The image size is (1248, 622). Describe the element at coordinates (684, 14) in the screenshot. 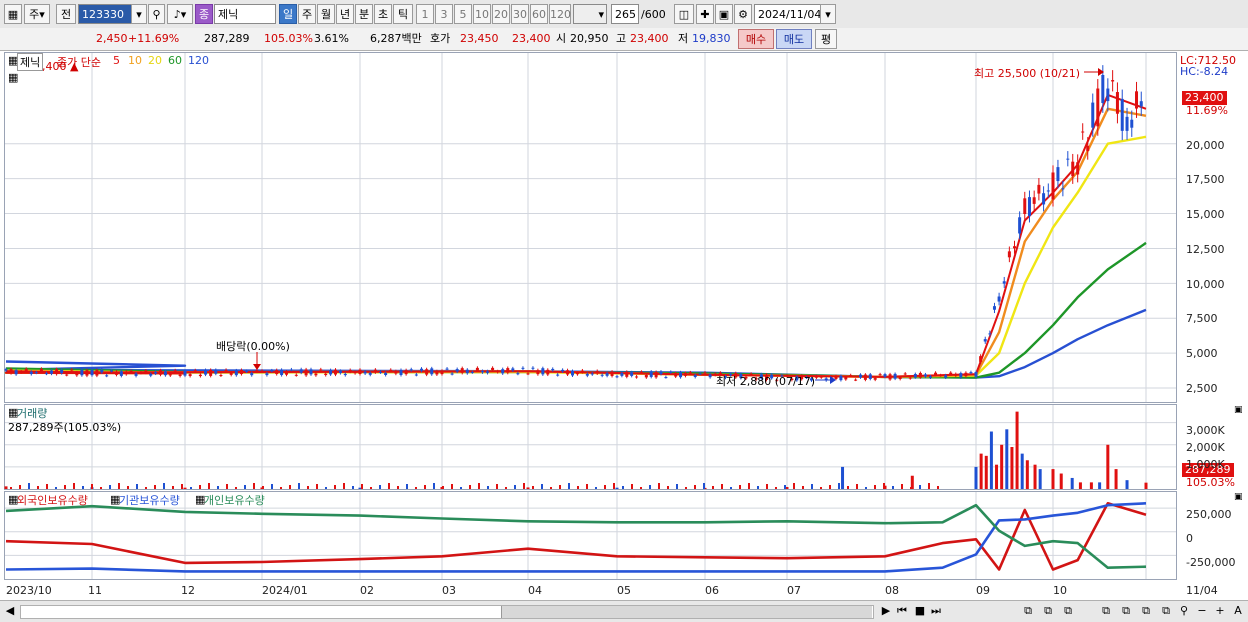

I see `candle-type-icon: ◫` at that location.